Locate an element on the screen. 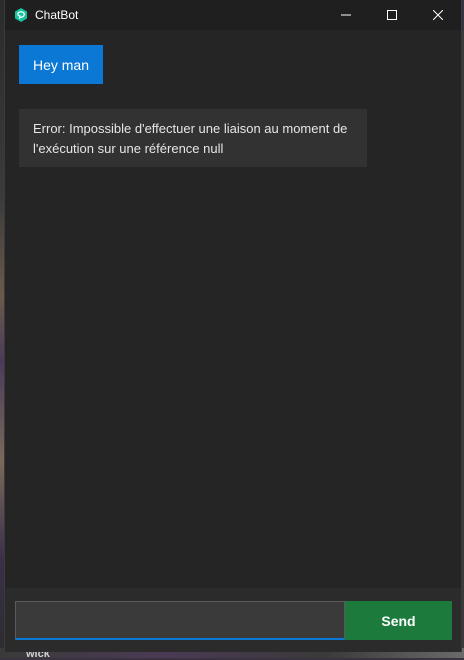  maximize-icon is located at coordinates (392, 15).